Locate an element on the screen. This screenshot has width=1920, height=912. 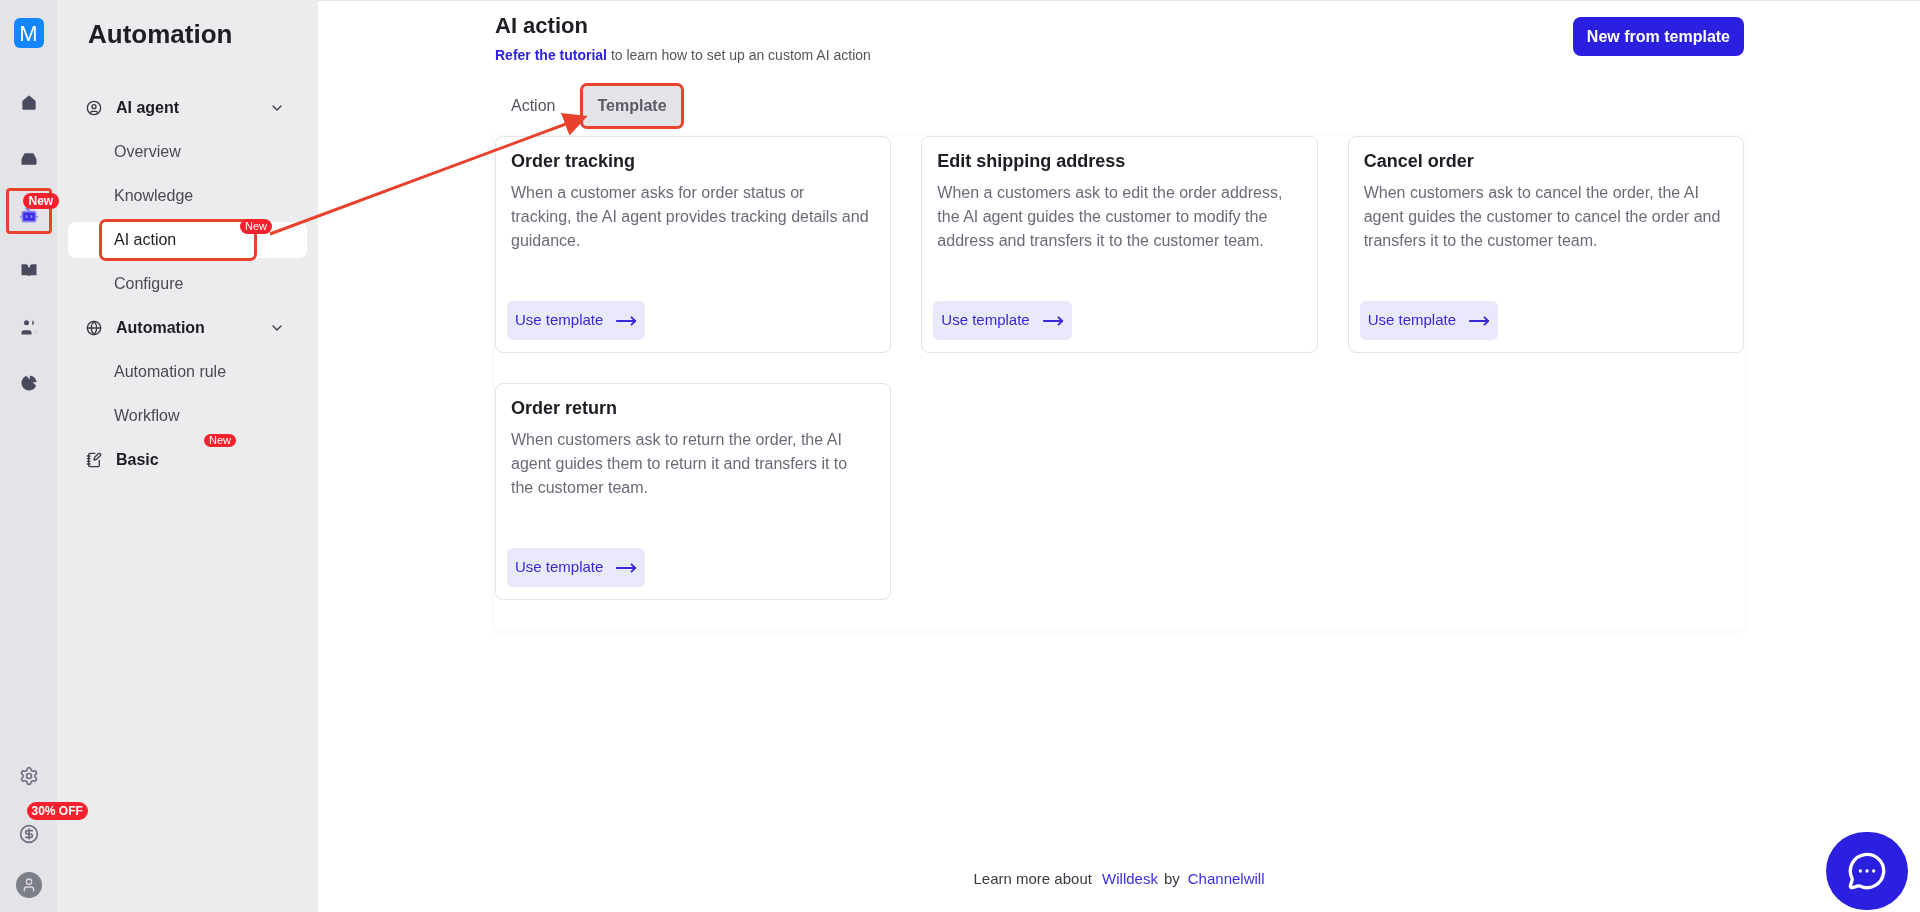
item-label: Automation rule is located at coordinates (170, 372).